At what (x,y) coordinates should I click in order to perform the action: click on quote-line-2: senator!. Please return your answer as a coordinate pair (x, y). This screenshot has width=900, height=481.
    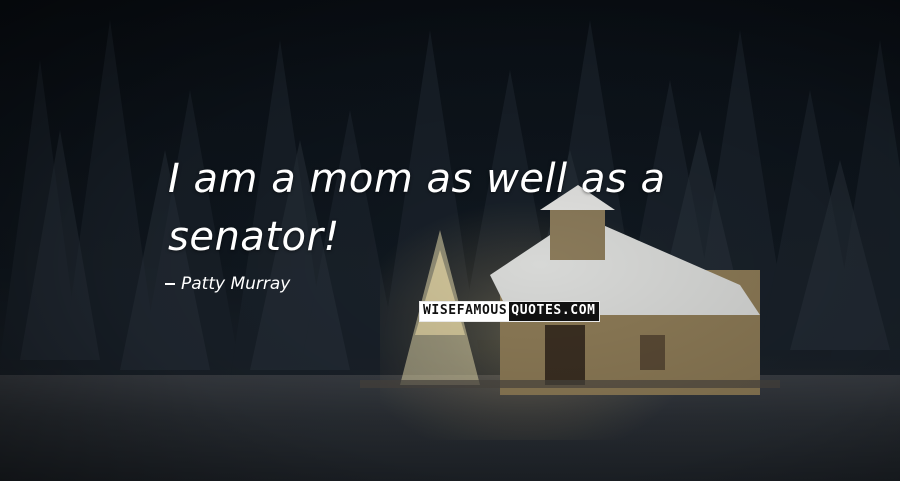
    Looking at the image, I should click on (254, 237).